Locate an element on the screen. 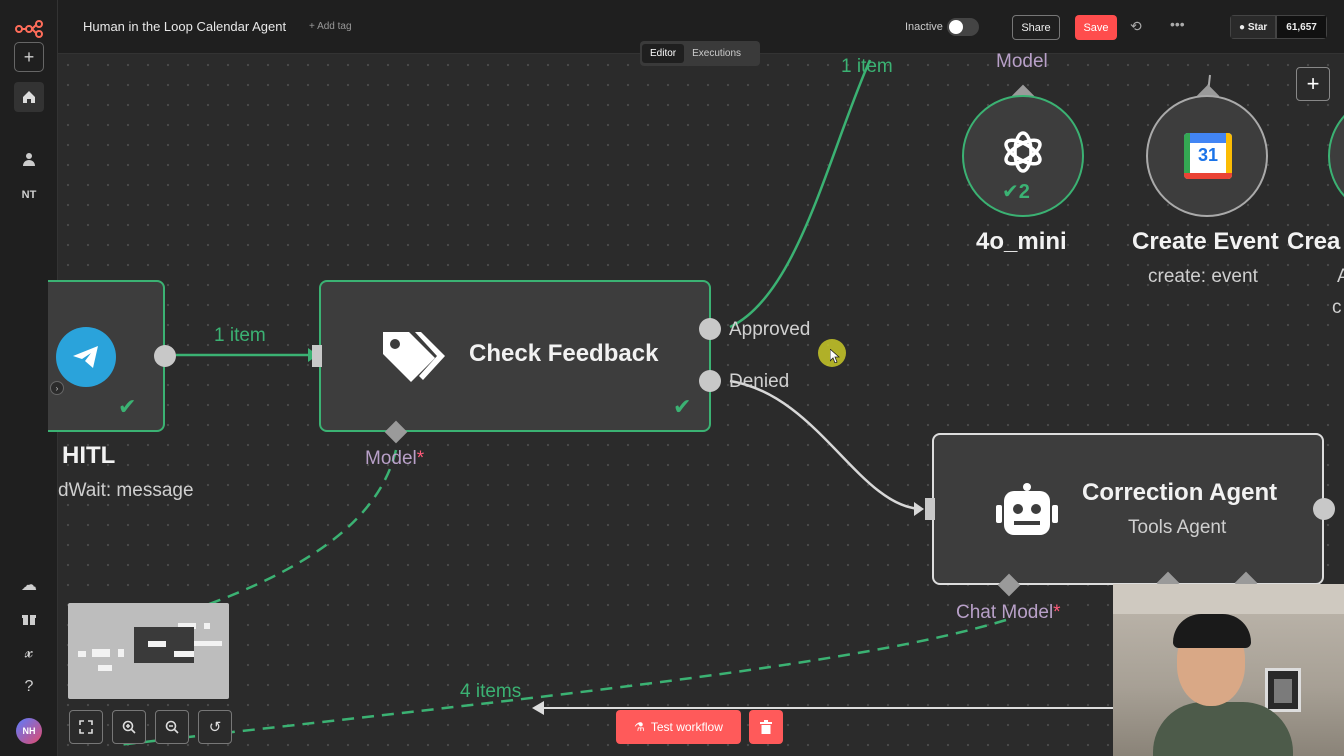 The height and width of the screenshot is (756, 1344). new-workflow-button: + is located at coordinates (29, 57).